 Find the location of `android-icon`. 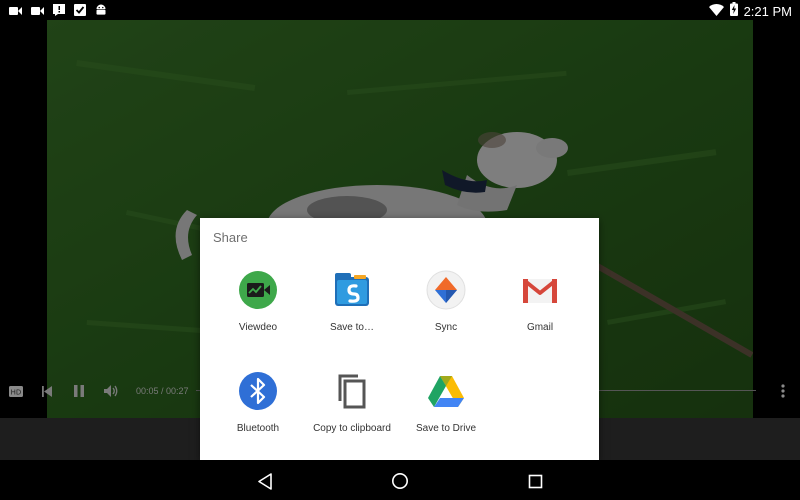

android-icon is located at coordinates (101, 12).